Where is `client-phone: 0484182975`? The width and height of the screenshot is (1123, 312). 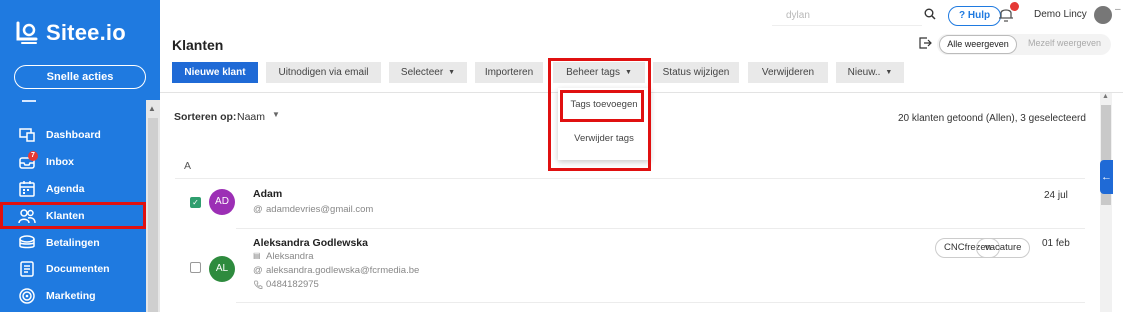
client-phone: 0484182975 is located at coordinates (292, 284).